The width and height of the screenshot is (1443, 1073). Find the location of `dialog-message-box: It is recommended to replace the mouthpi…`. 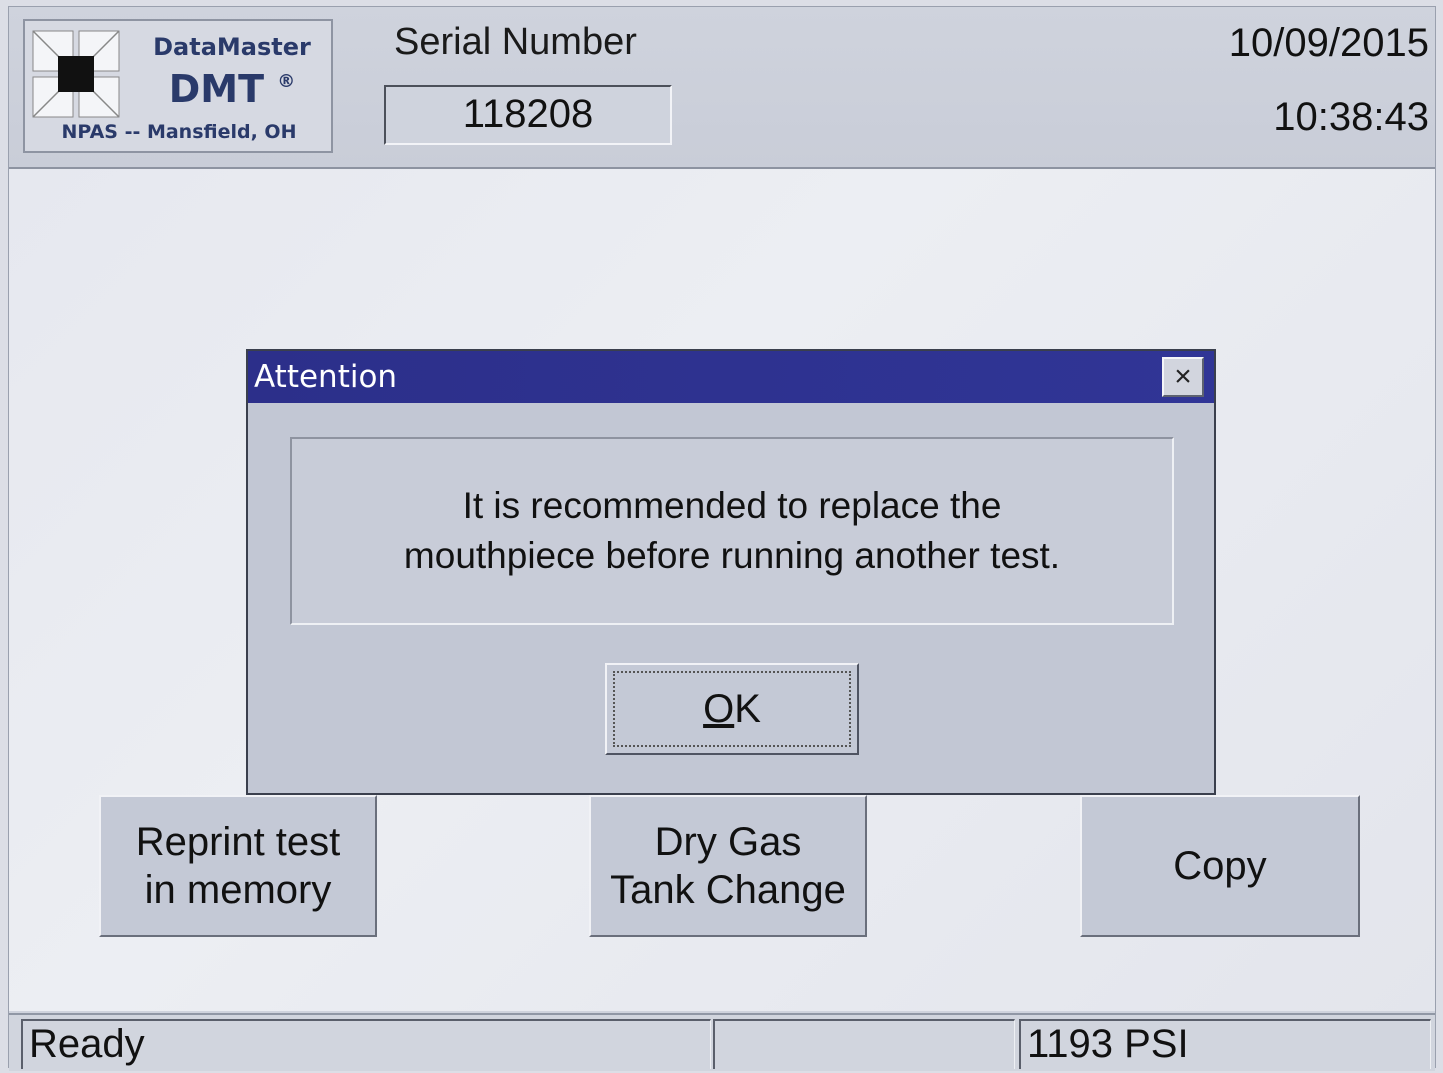

dialog-message-box: It is recommended to replace the mouthpi… is located at coordinates (732, 531).